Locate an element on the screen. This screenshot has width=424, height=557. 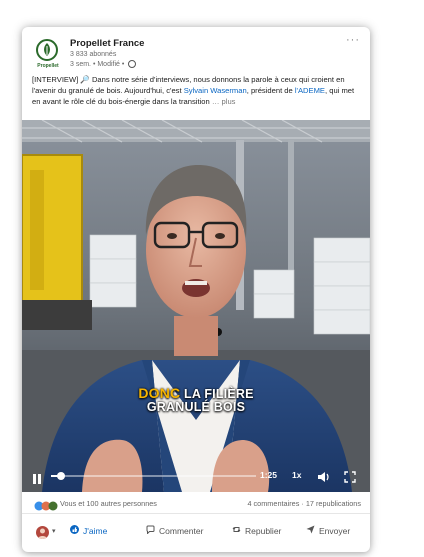
follower-count: 3 833 abonnés is located at coordinates (93, 54).